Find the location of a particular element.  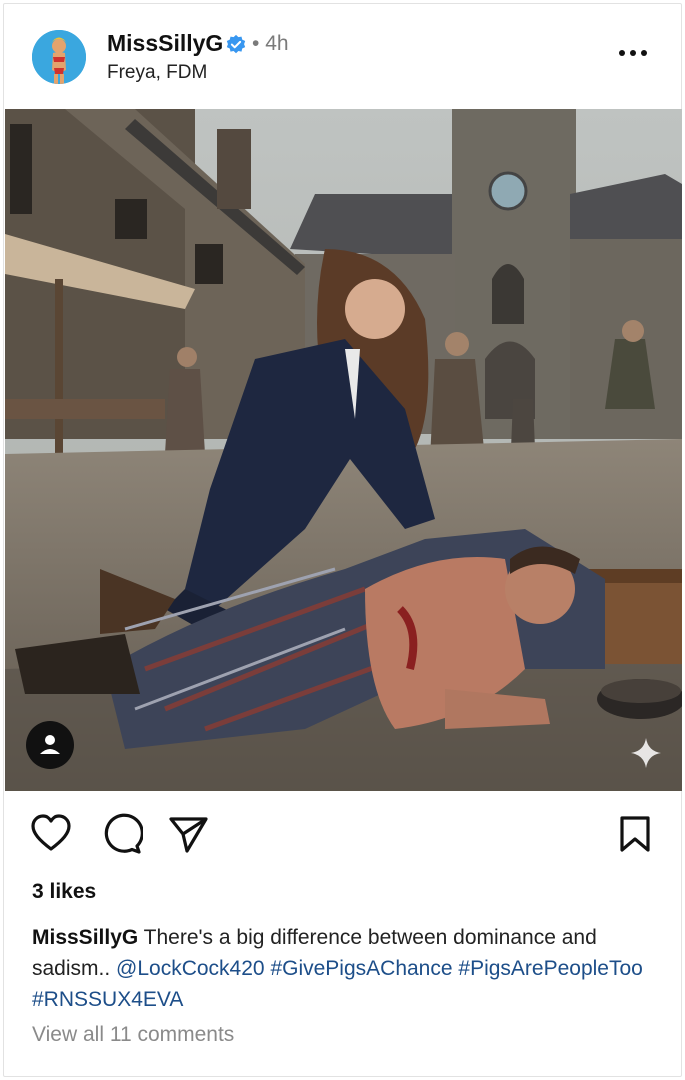

heart-icon is located at coordinates (51, 834).